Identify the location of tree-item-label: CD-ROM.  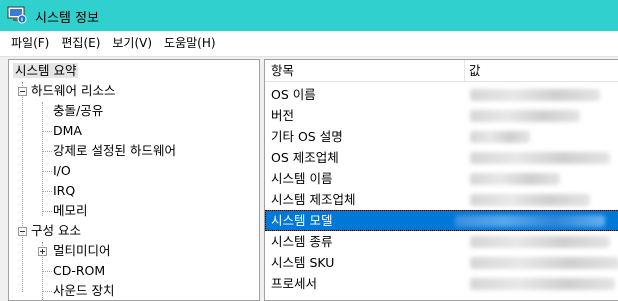
(79, 270).